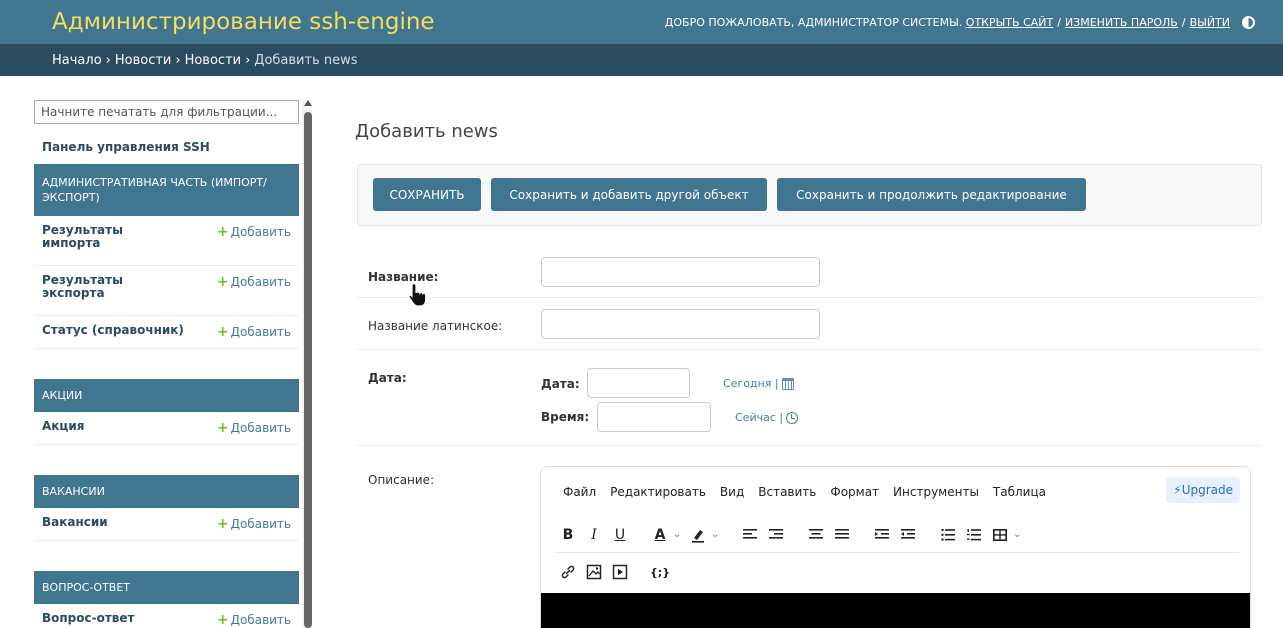 The image size is (1283, 628). I want to click on description-label: Описание:, so click(401, 480).